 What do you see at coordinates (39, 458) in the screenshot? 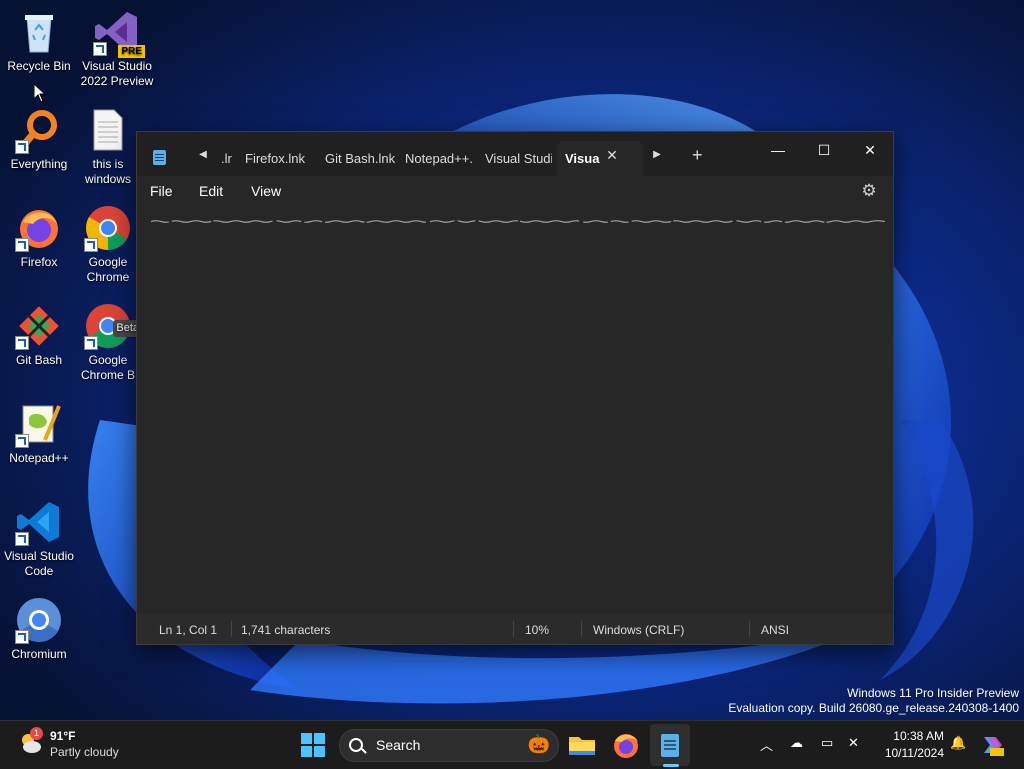
I see `desktop-icon-label: Notepad++` at bounding box center [39, 458].